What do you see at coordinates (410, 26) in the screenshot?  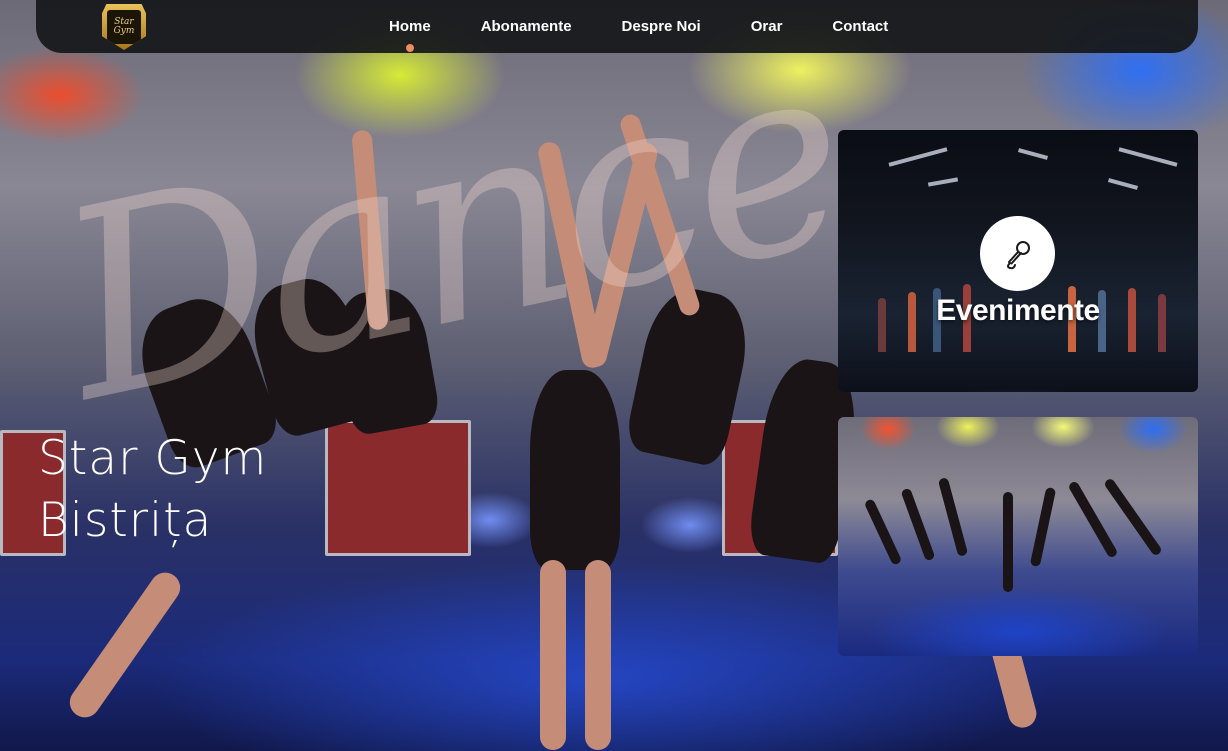 I see `nav-item-label: Home` at bounding box center [410, 26].